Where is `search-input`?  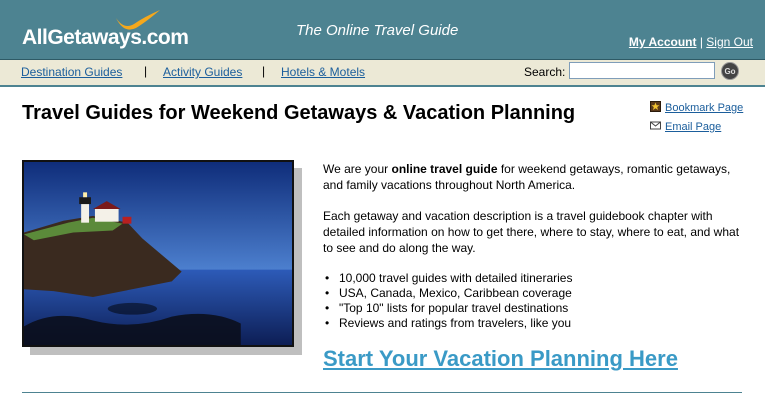
search-input is located at coordinates (642, 70).